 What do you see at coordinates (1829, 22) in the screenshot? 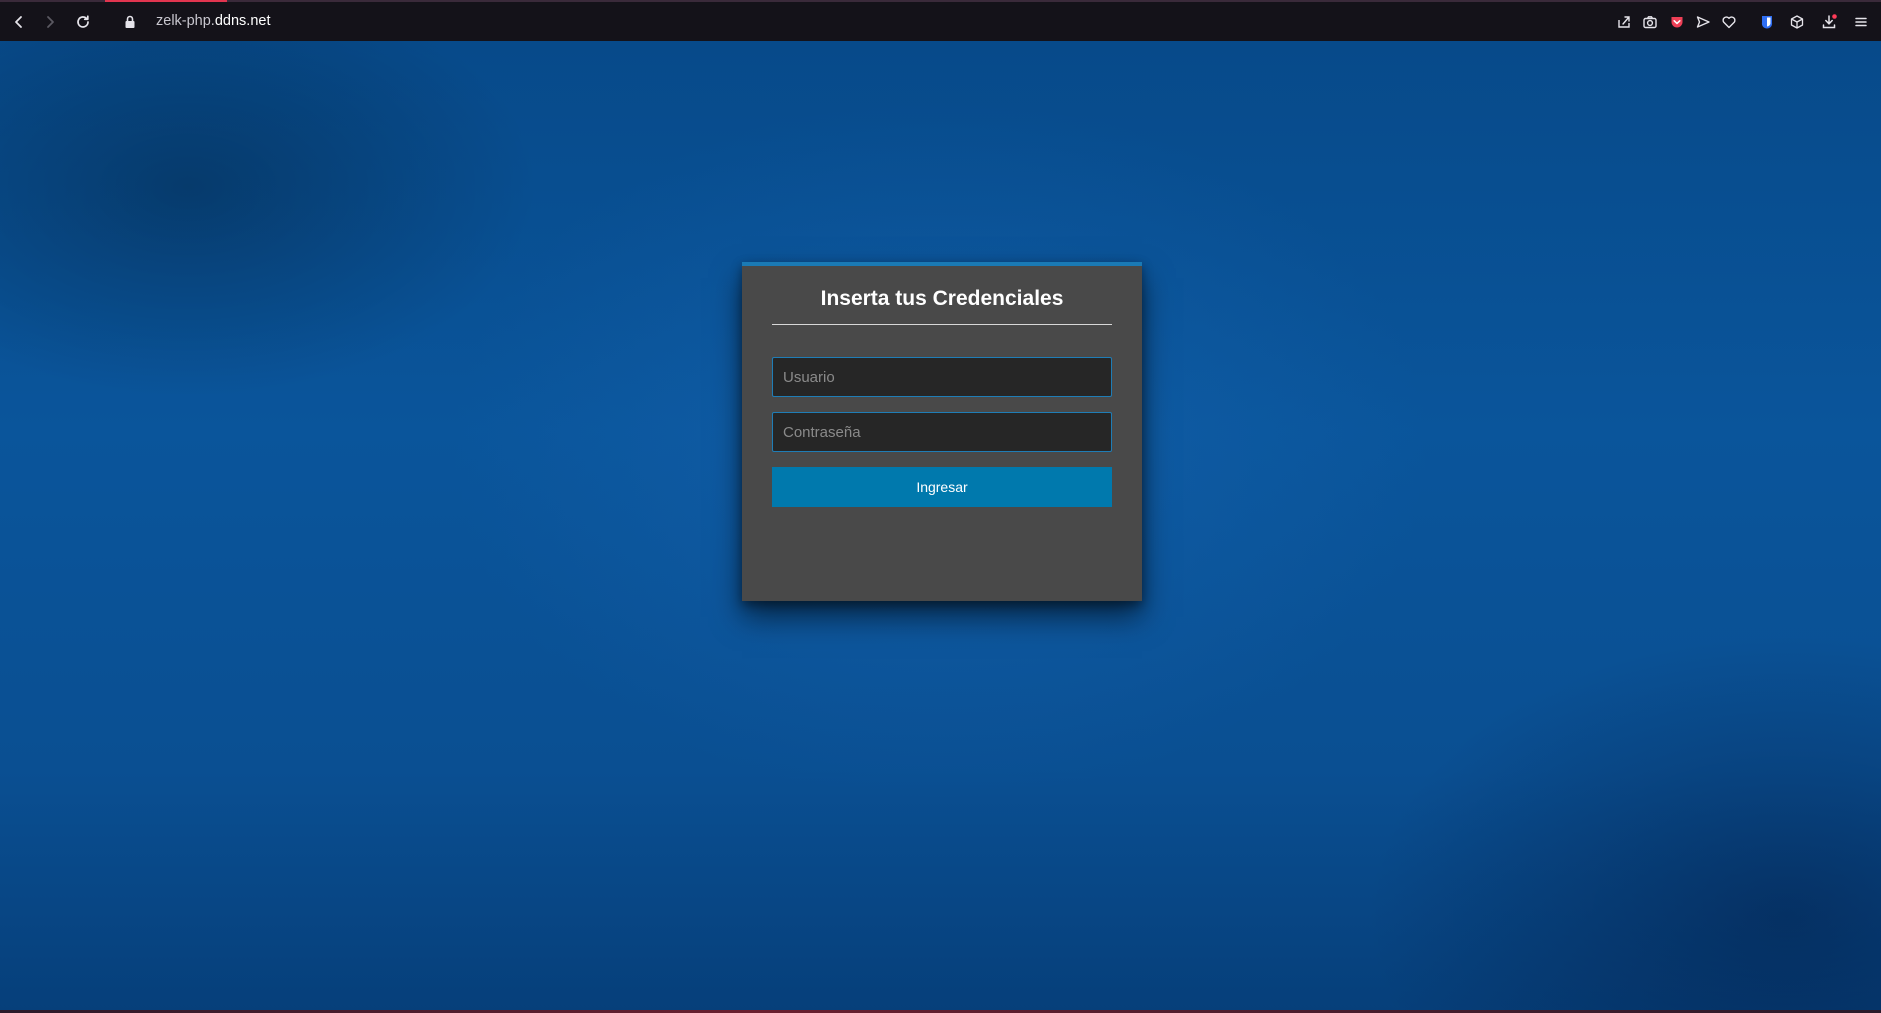
I see `download-icon` at bounding box center [1829, 22].